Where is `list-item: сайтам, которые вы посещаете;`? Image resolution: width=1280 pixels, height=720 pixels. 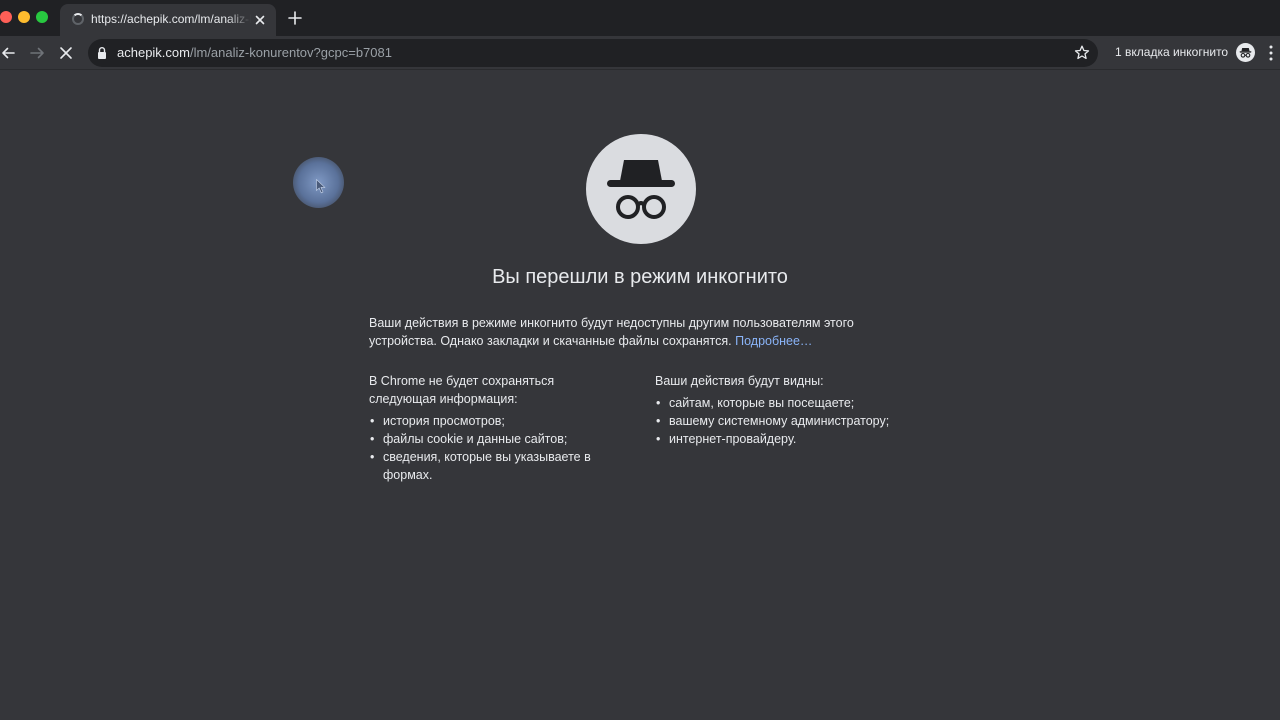
list-item: сайтам, которые вы посещаете; is located at coordinates (790, 403).